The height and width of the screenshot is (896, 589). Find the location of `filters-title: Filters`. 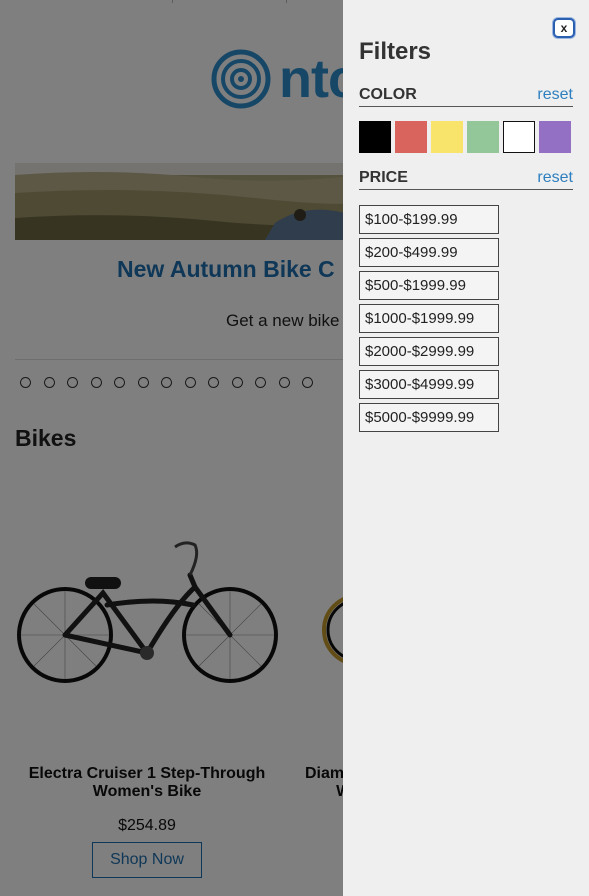

filters-title: Filters is located at coordinates (395, 51).